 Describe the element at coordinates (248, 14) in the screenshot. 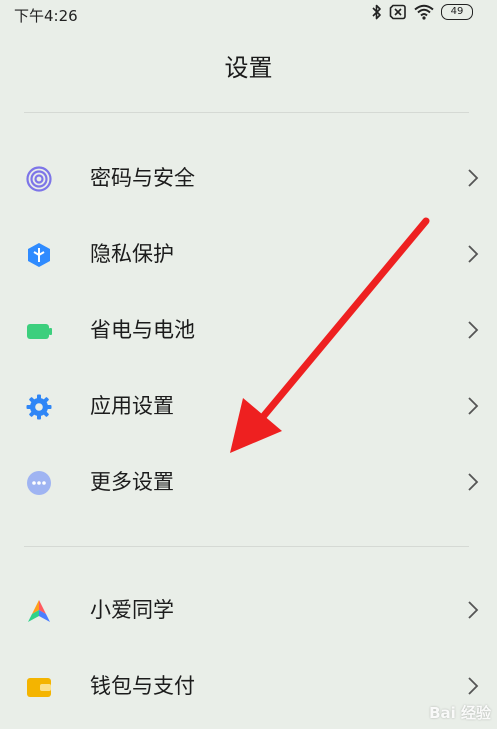

I see `status-bar: 下午4:26 49` at that location.